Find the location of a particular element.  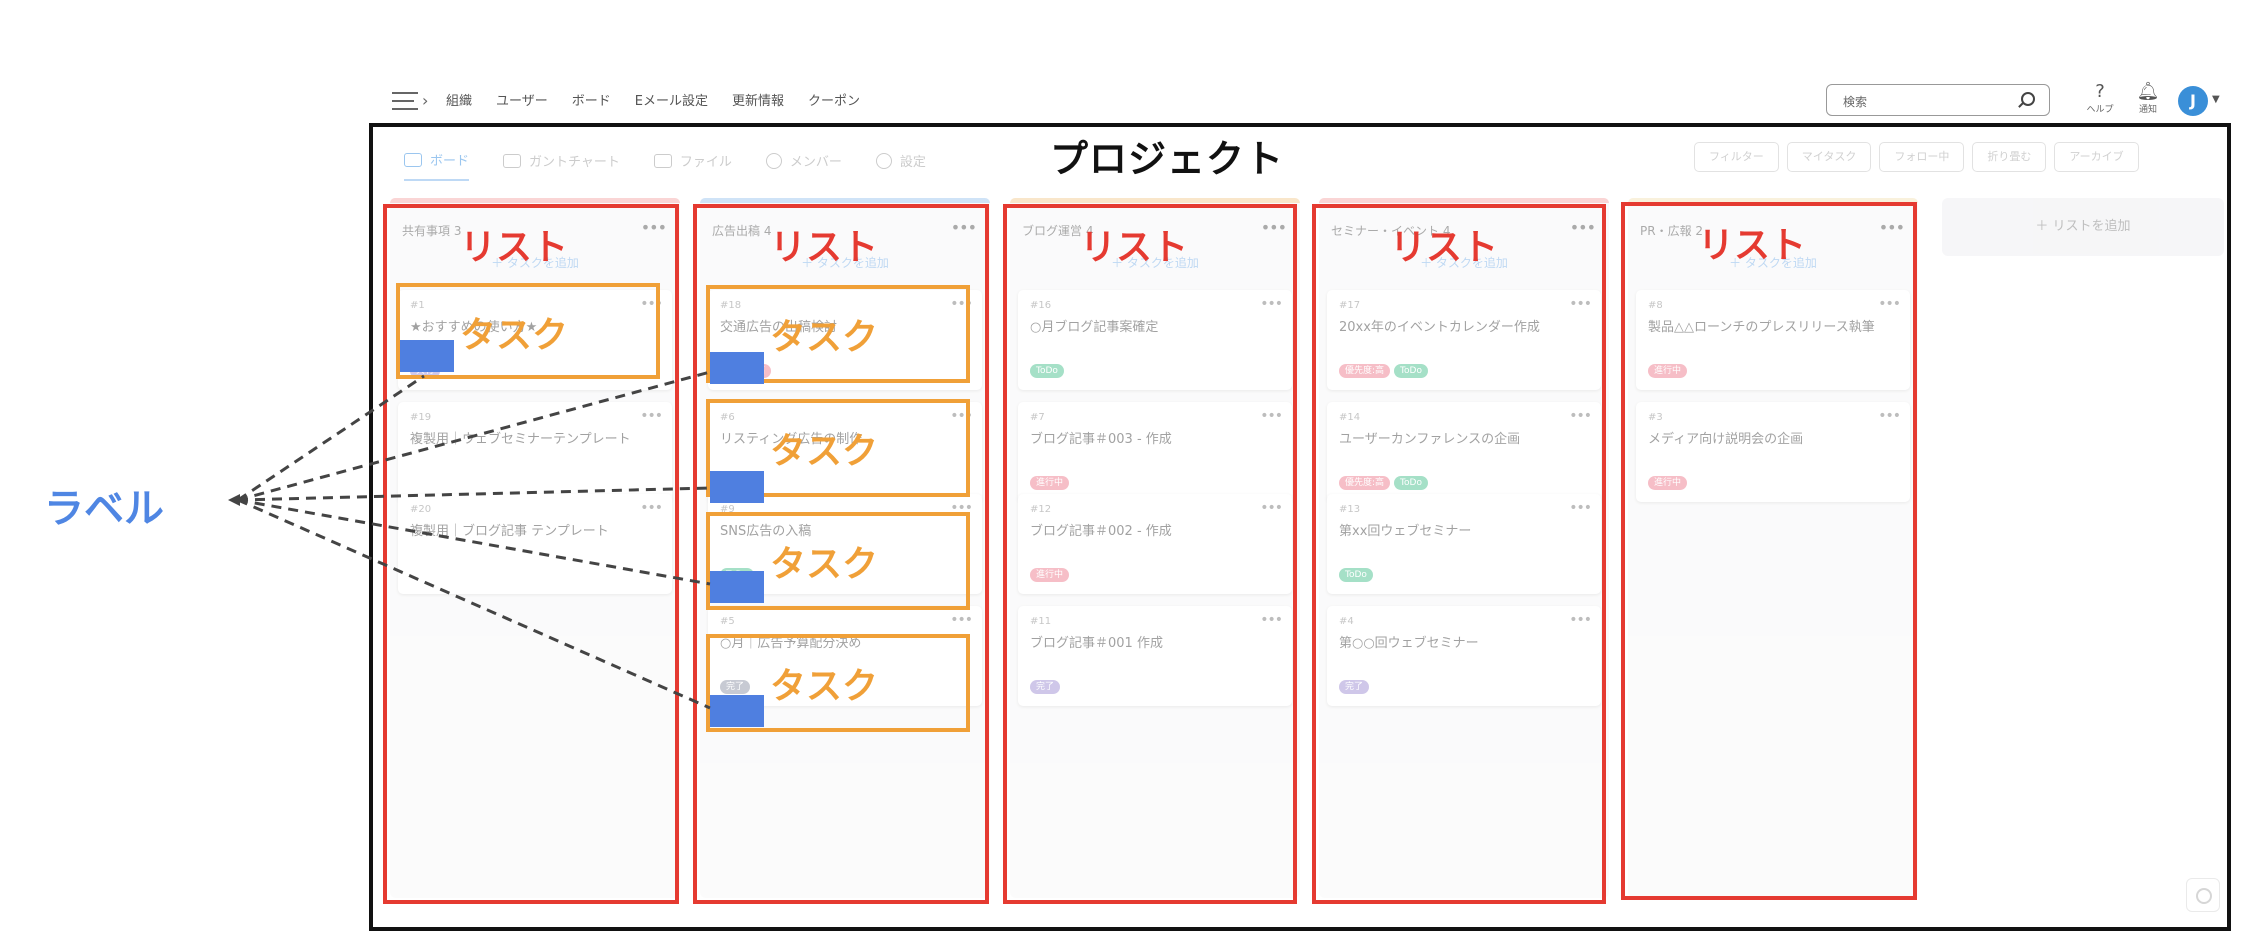

tab-settings: 設定 is located at coordinates (900, 165).